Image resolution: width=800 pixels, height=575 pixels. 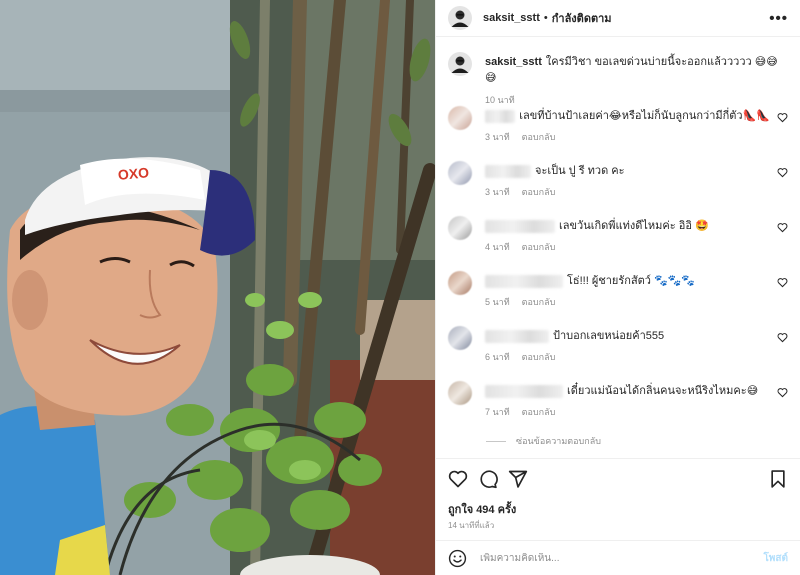 What do you see at coordinates (618, 499) in the screenshot?
I see `post-actions: ถูกใจ 494 ครั้ง 14 นาทีที่แล้ว` at bounding box center [618, 499].